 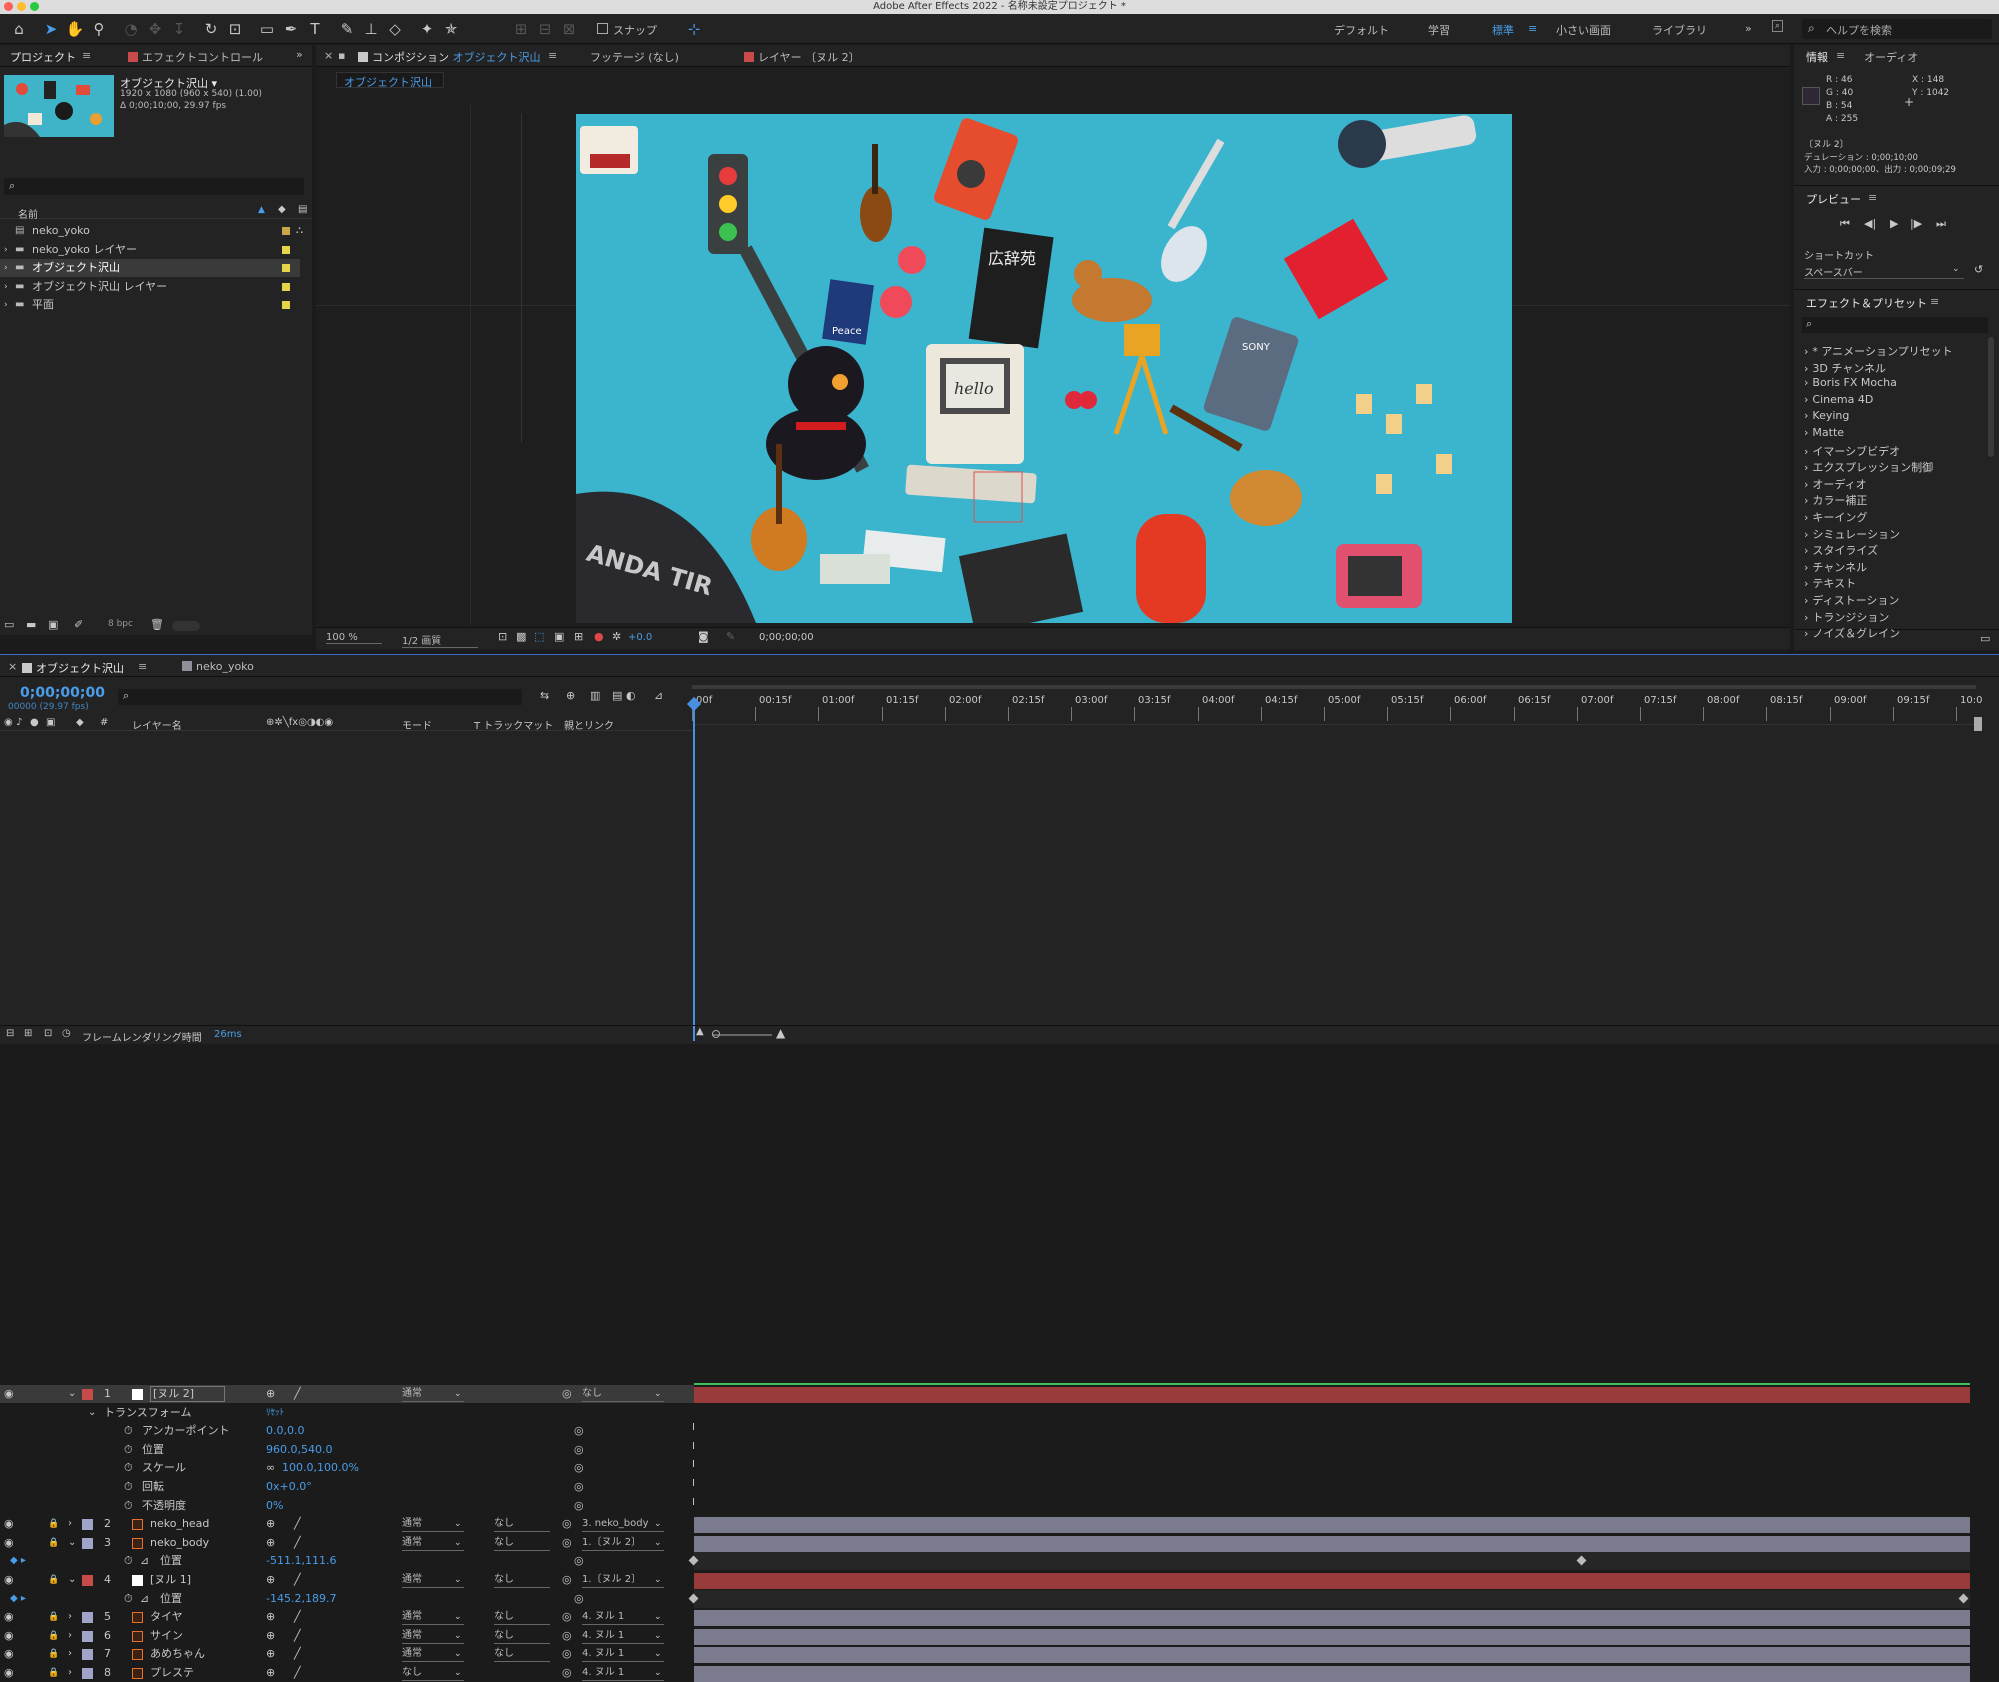 What do you see at coordinates (347, 1487) in the screenshot?
I see `property-row: ⏱ 回転 0x+0.0° ◎` at bounding box center [347, 1487].